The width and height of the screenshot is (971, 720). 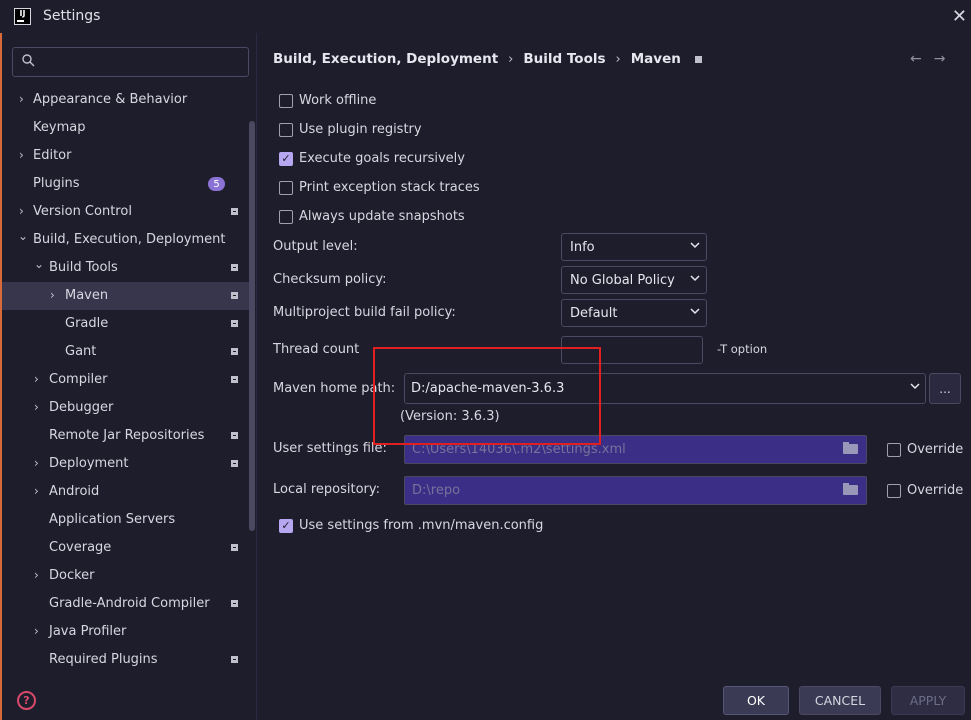 I want to click on sidebar-item-deployment: › Deployment, so click(x=128, y=464).